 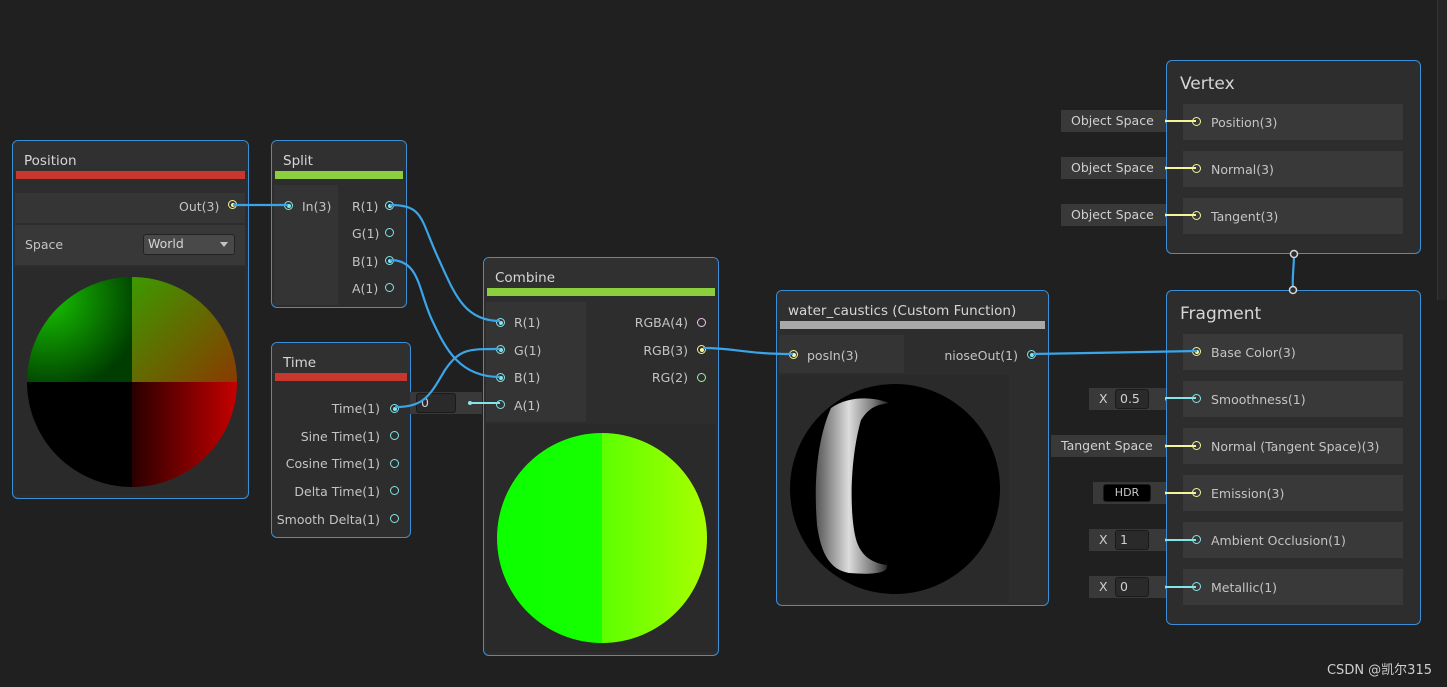 I want to click on vertex-context: Vertex Position(3) Normal(3) Tangent(3), so click(x=1293, y=157).